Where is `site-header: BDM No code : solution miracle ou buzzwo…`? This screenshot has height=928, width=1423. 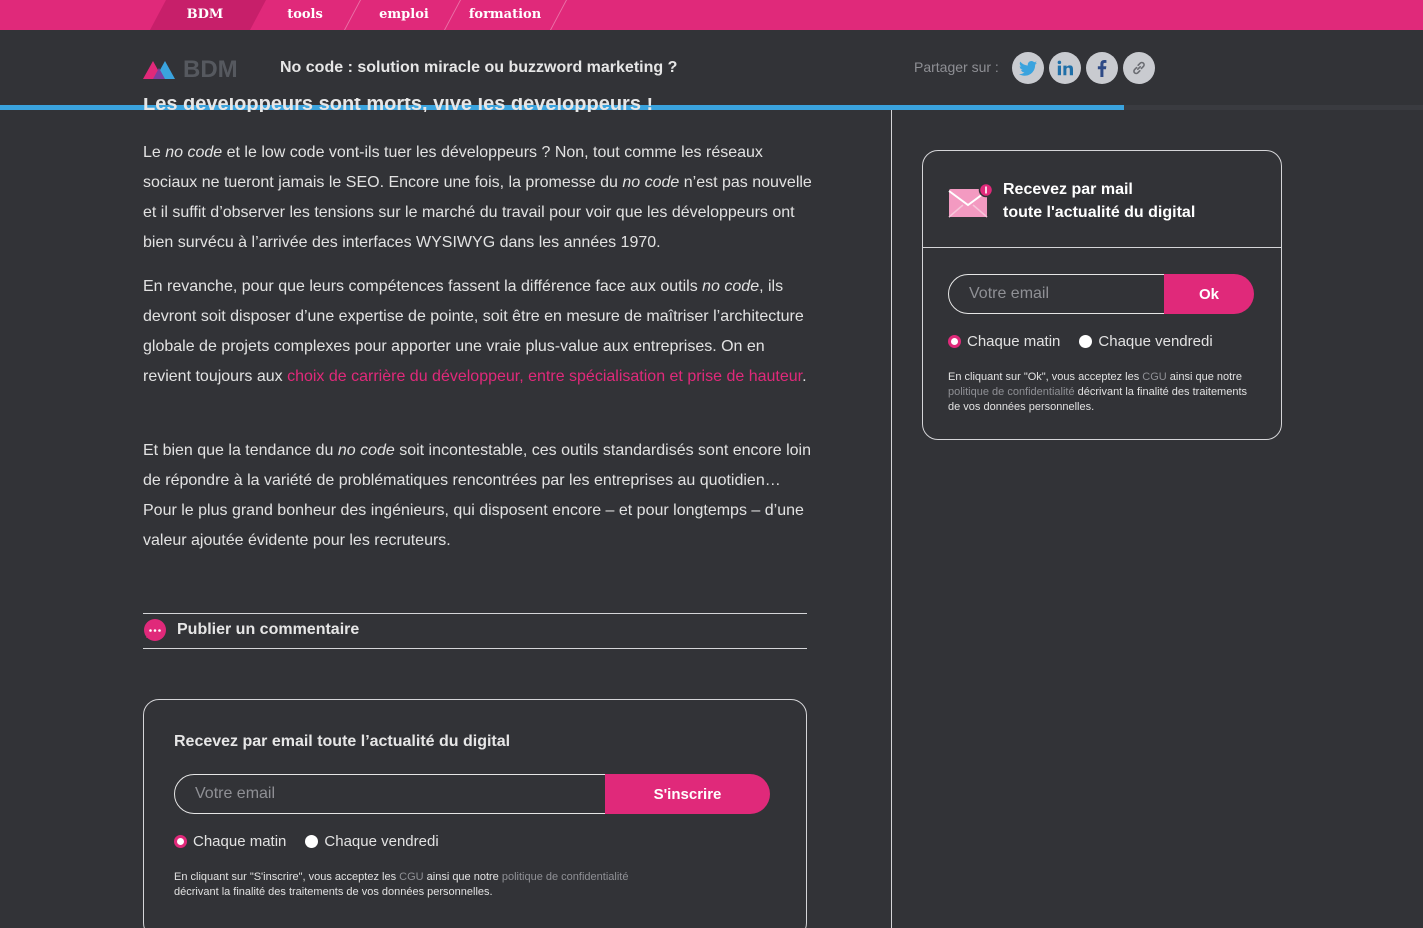
site-header: BDM No code : solution miracle ou buzzwo… is located at coordinates (711, 68).